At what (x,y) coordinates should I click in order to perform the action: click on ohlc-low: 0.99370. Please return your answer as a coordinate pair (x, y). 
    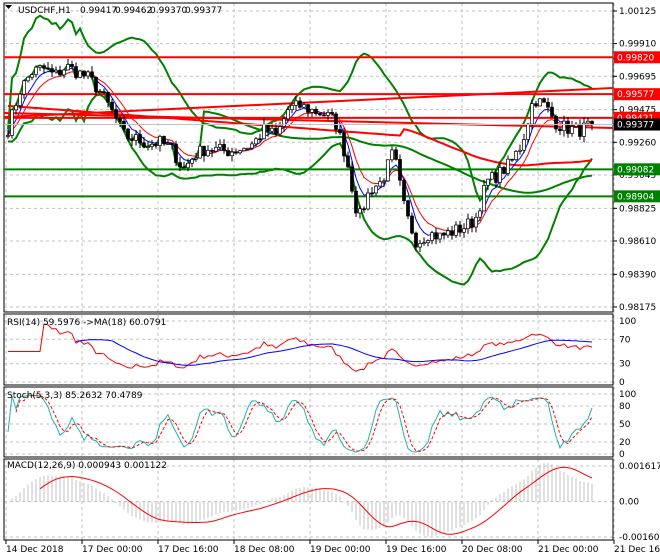
    Looking at the image, I should click on (168, 11).